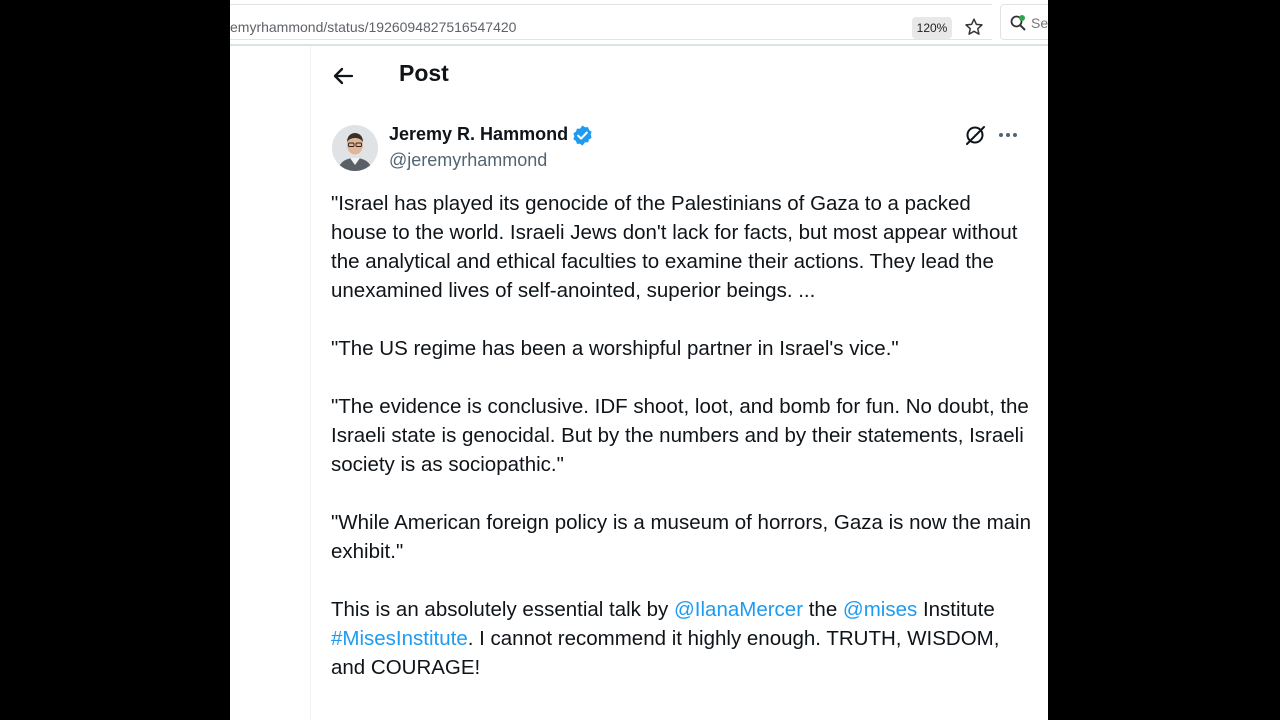 The height and width of the screenshot is (720, 1280). What do you see at coordinates (399, 638) in the screenshot?
I see `hashtag-link-misesinstitute: #MisesInstitute` at bounding box center [399, 638].